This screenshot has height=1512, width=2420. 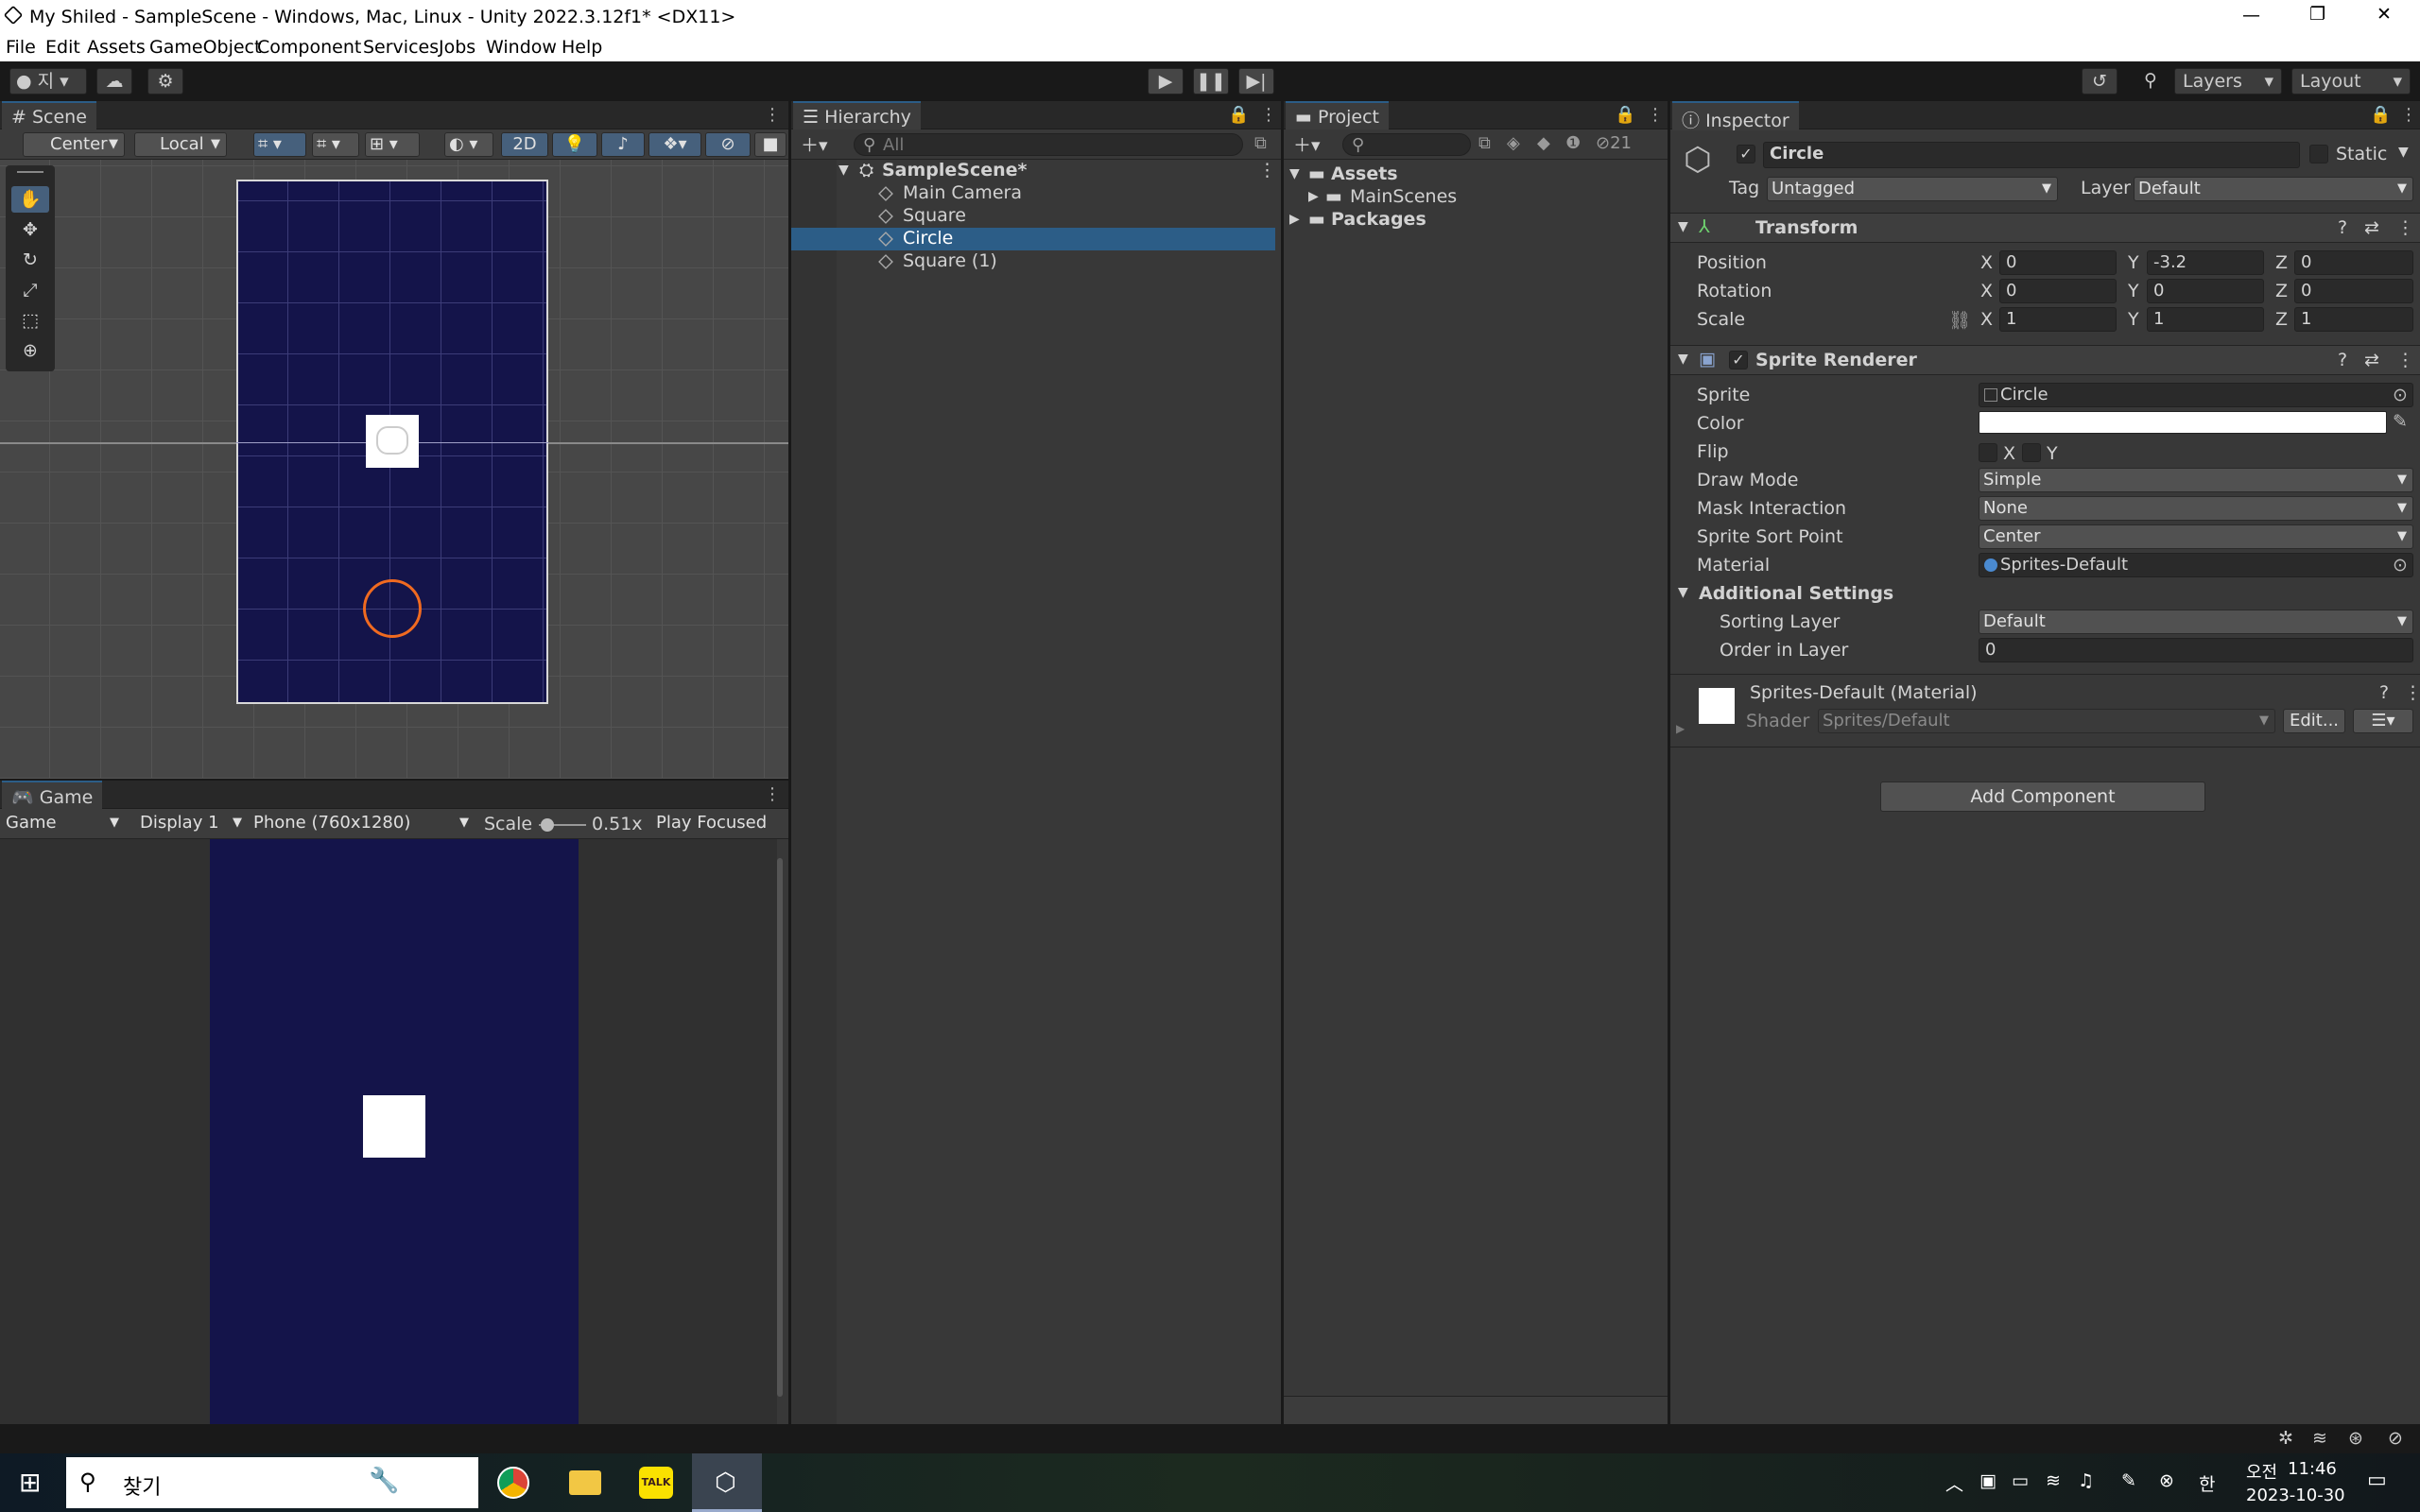 I want to click on play-focused-dropdown: Play Focused, so click(x=718, y=824).